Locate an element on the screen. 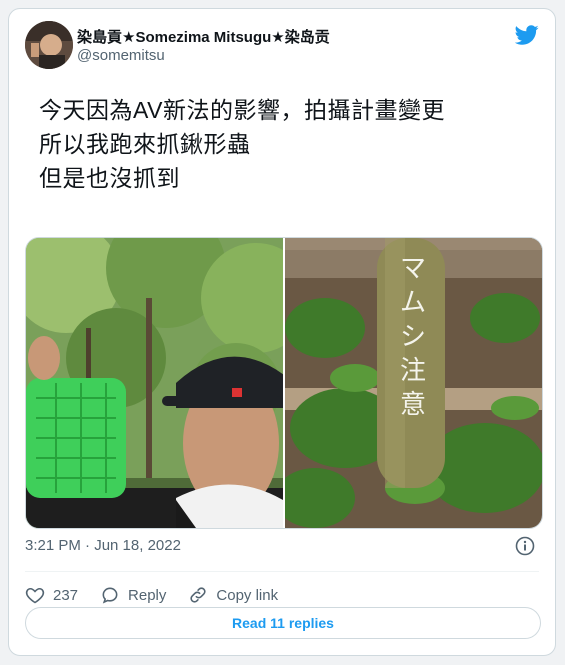 The height and width of the screenshot is (665, 565). tweet-line: 所以我跑來抓鍬形蟲 is located at coordinates (145, 144).